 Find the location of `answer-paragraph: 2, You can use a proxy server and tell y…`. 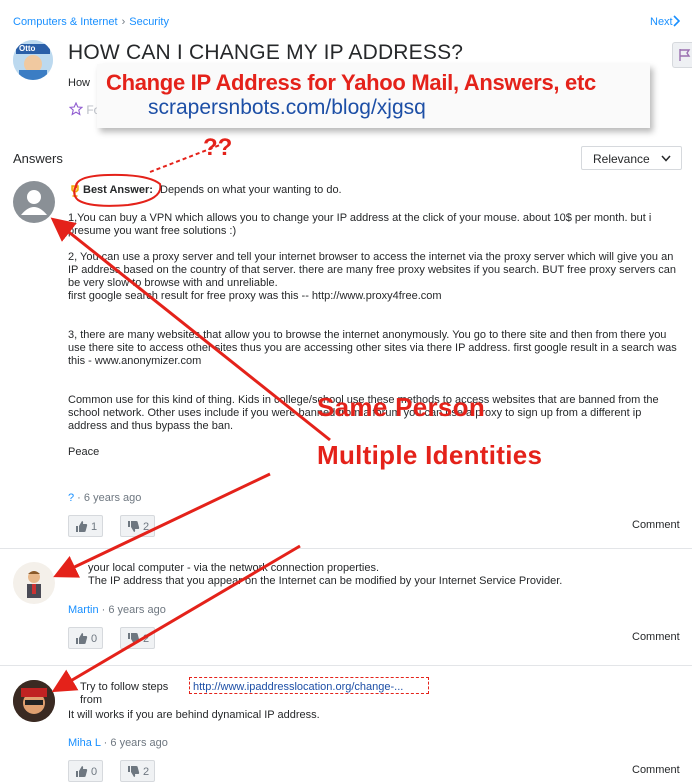

answer-paragraph: 2, You can use a proxy server and tell y… is located at coordinates (372, 276).